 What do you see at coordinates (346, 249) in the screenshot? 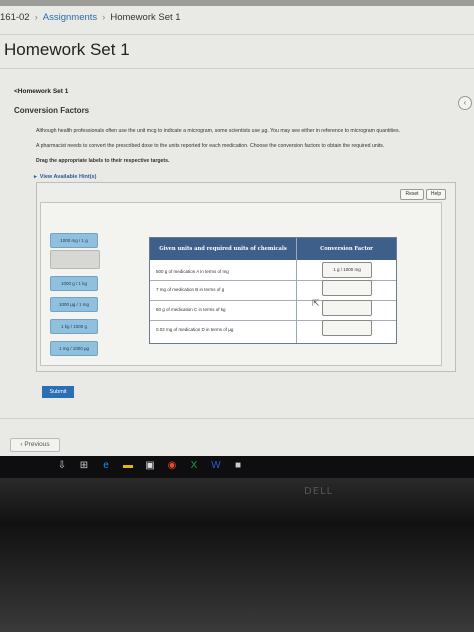
I see `table-header-factor: Conversion Factor` at bounding box center [346, 249].